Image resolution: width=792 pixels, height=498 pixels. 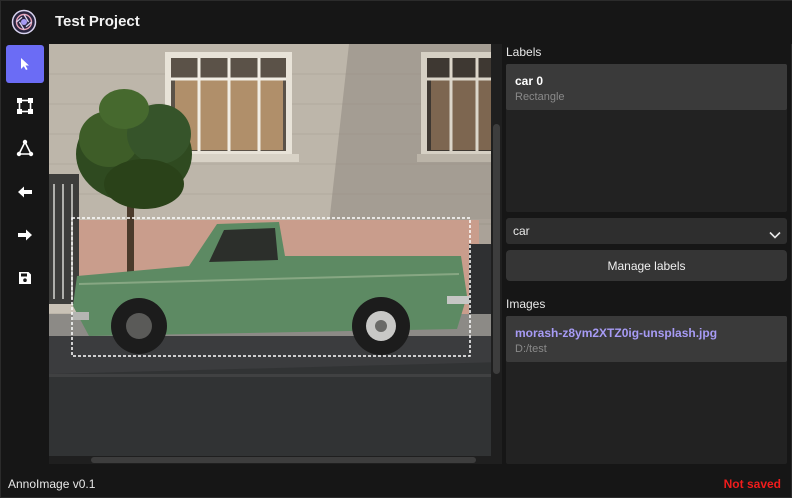 I want to click on canvas-horizontal-scrollbar, so click(x=270, y=460).